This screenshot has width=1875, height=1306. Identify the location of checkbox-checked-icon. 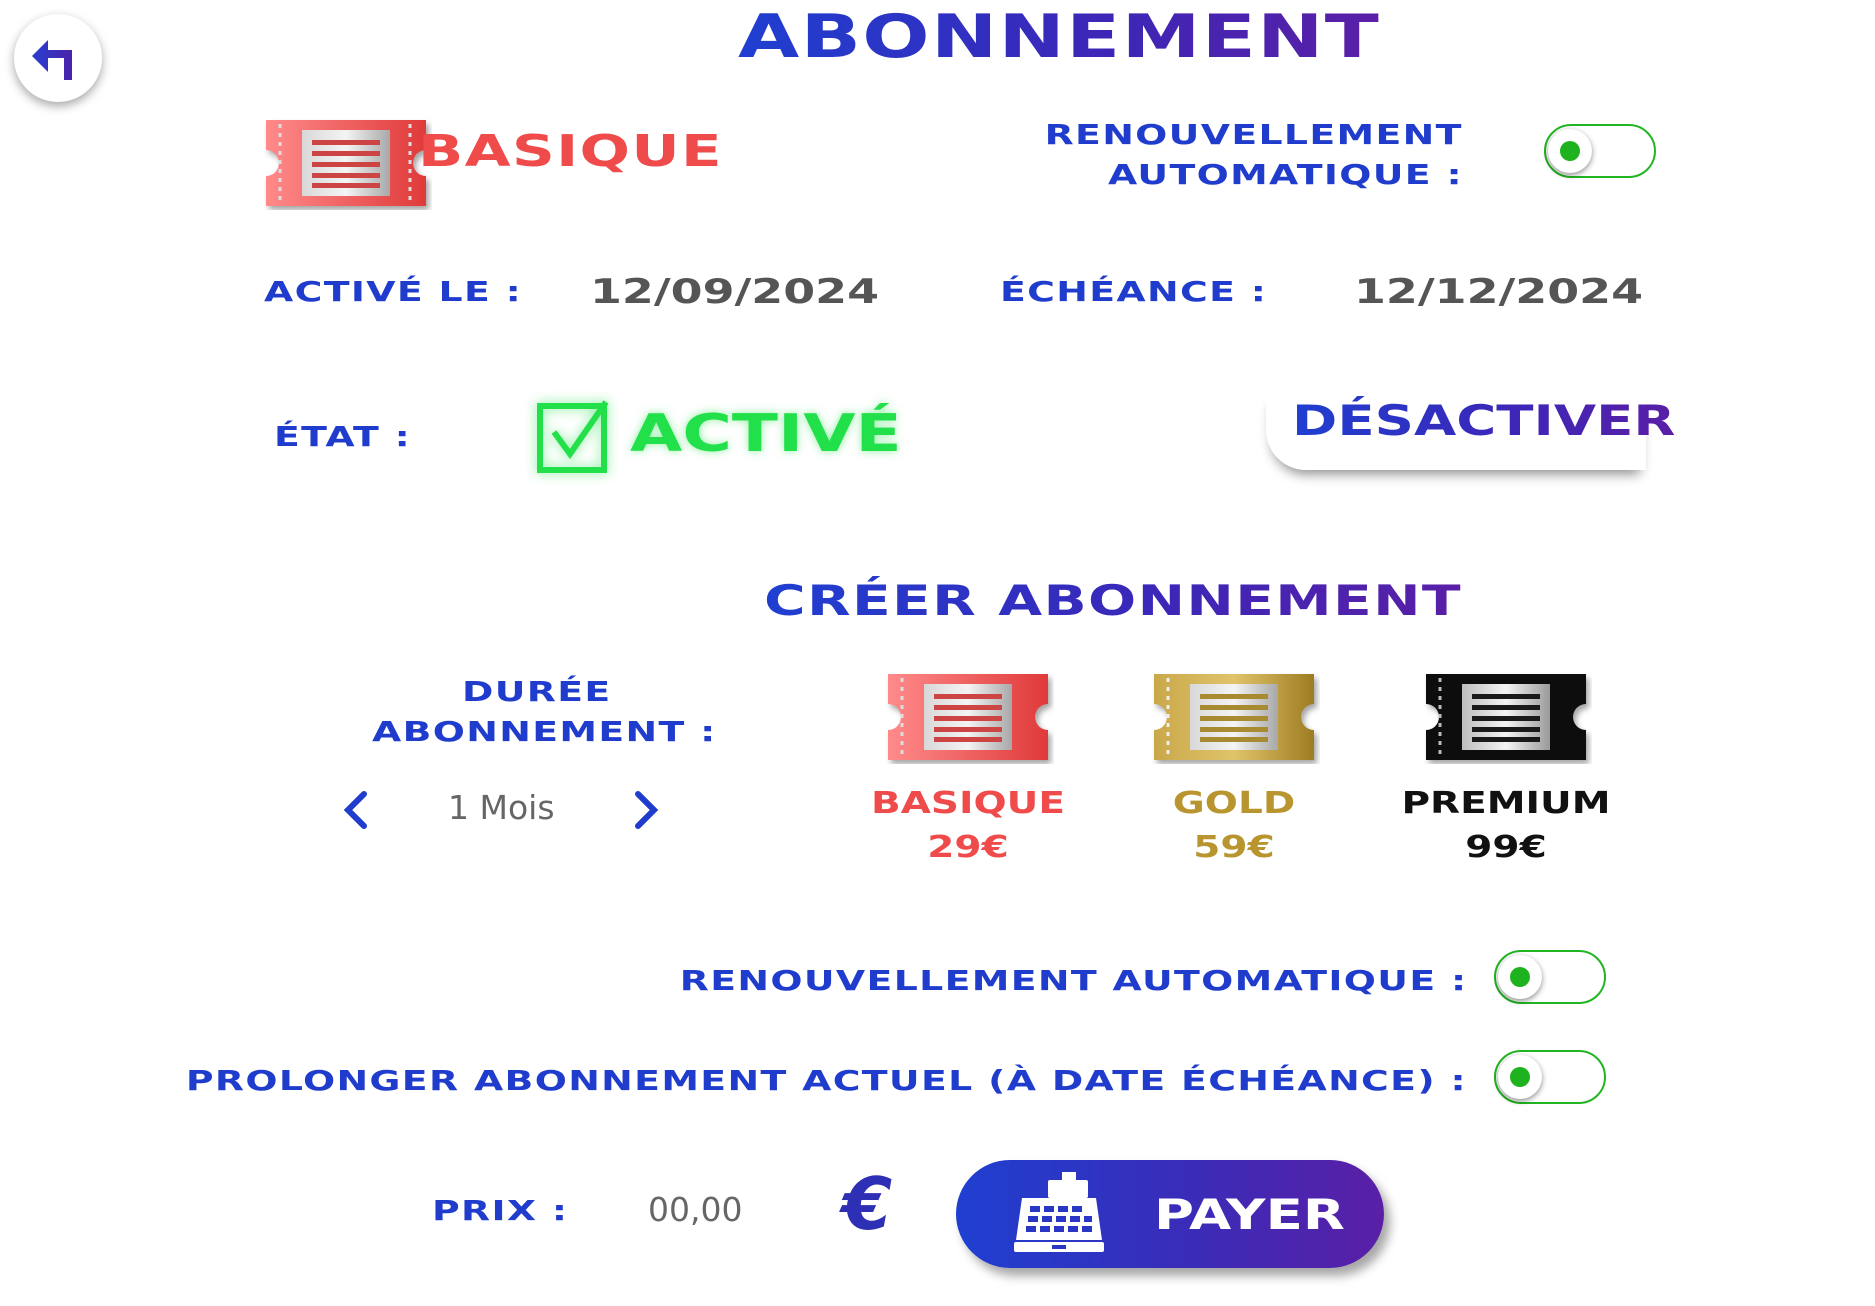
(574, 438).